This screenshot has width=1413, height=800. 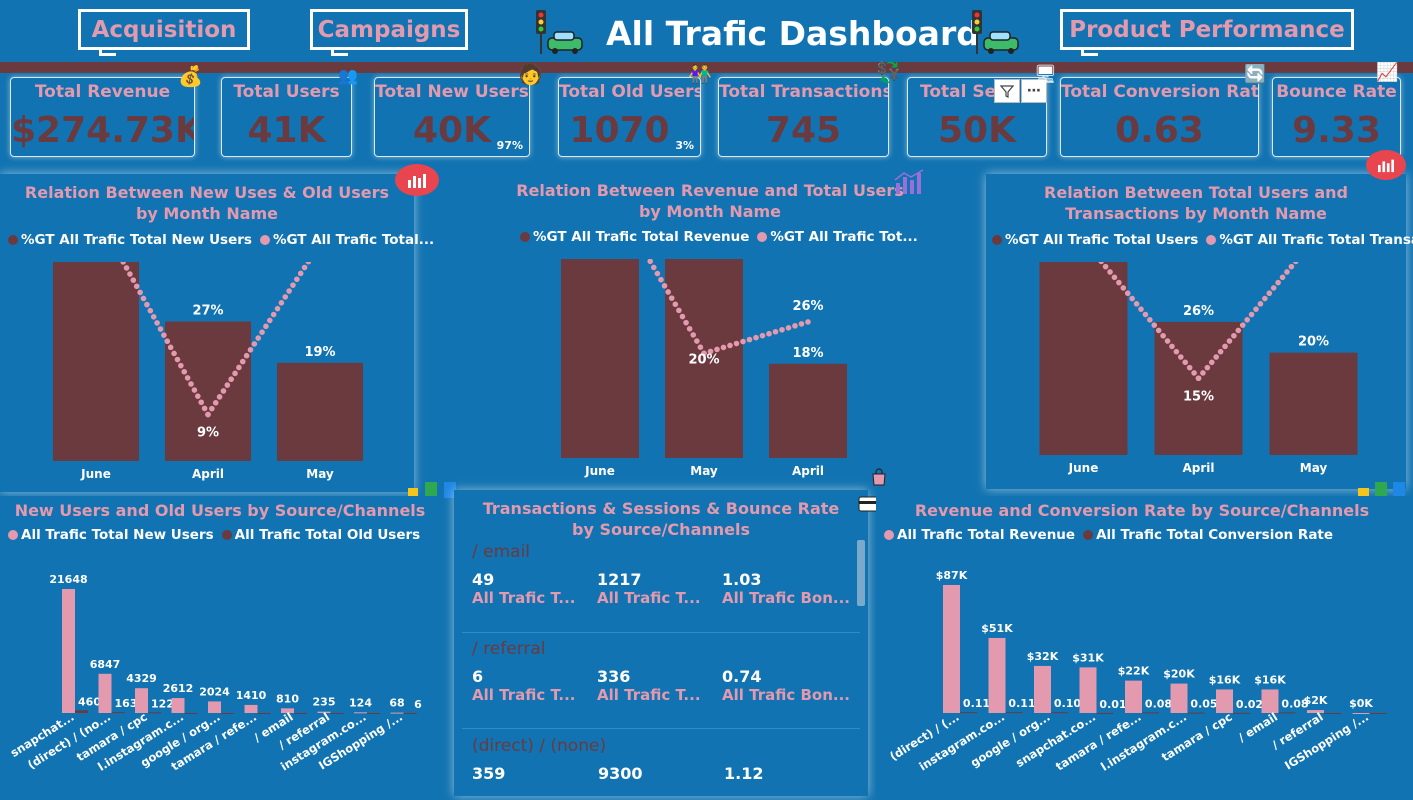 I want to click on kpi-label: Total New Users, so click(x=452, y=92).